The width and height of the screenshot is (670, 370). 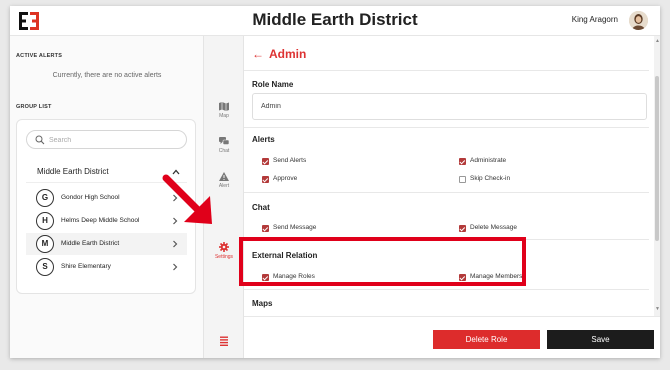 What do you see at coordinates (40, 140) in the screenshot?
I see `search-icon` at bounding box center [40, 140].